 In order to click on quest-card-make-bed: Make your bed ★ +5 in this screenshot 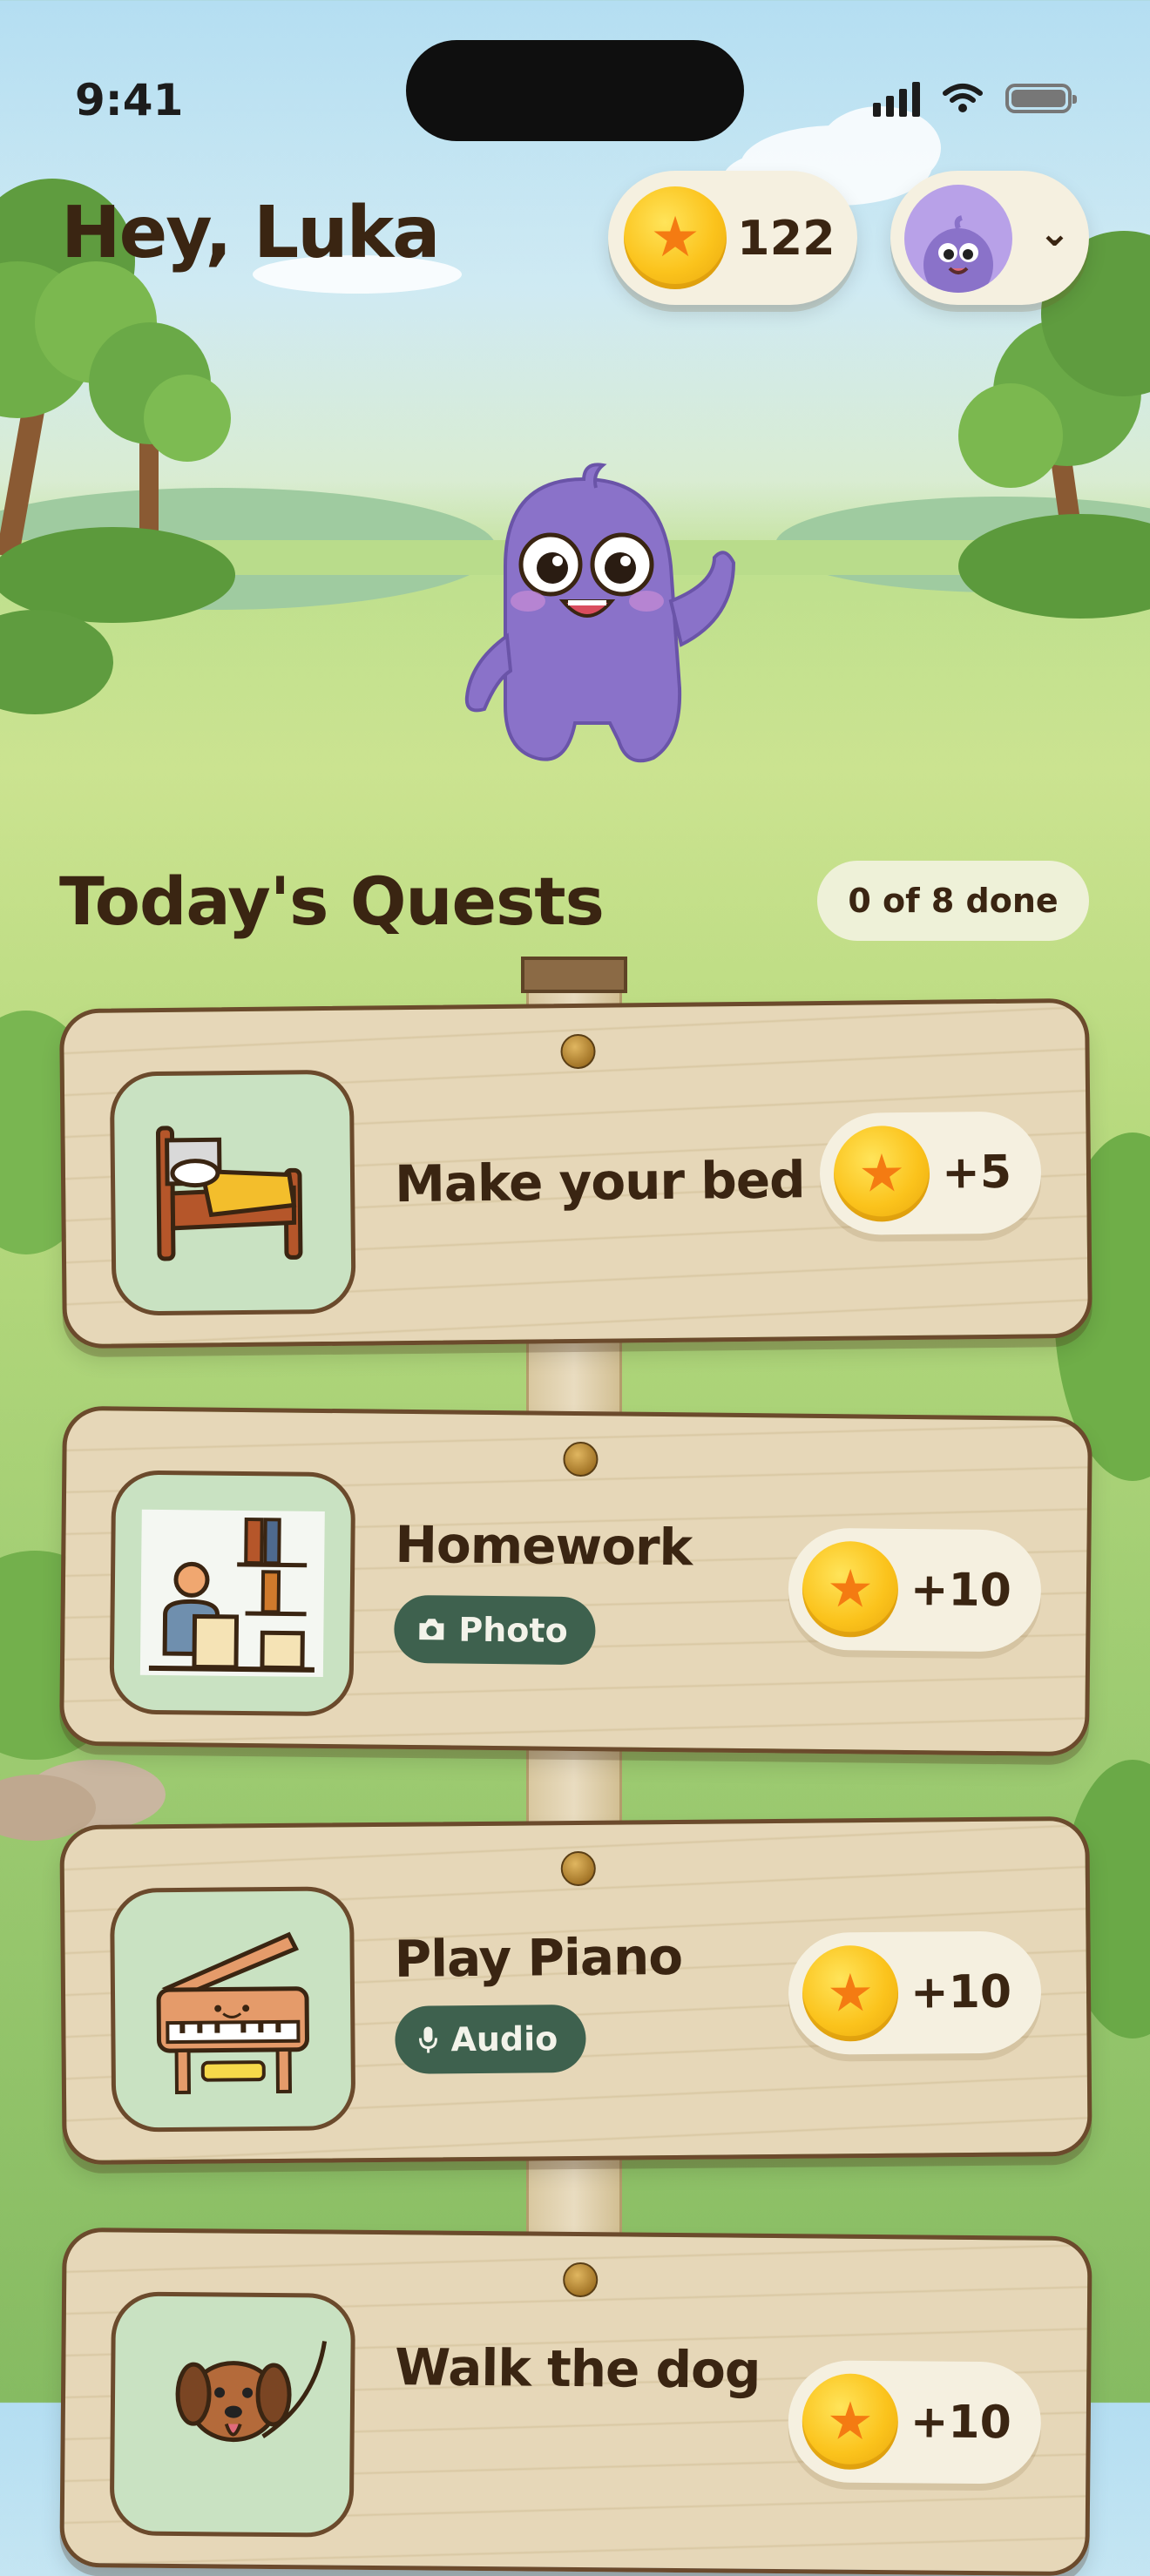, I will do `click(575, 1173)`.